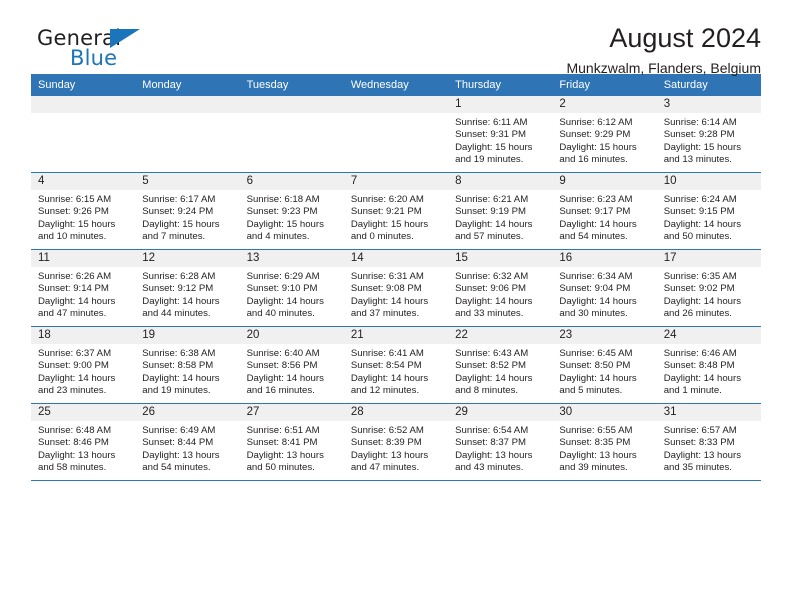 The width and height of the screenshot is (792, 612). Describe the element at coordinates (596, 122) in the screenshot. I see `sunrise-text: Sunrise: 6:12 AM` at that location.